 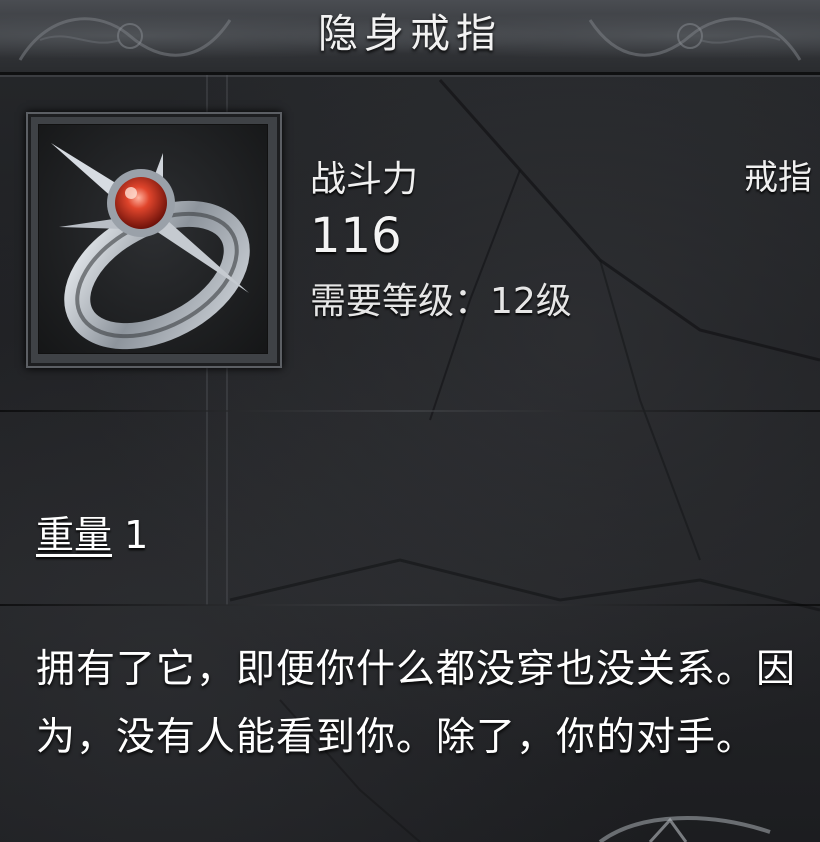 I want to click on weight-stat: 重量 1, so click(x=92, y=531).